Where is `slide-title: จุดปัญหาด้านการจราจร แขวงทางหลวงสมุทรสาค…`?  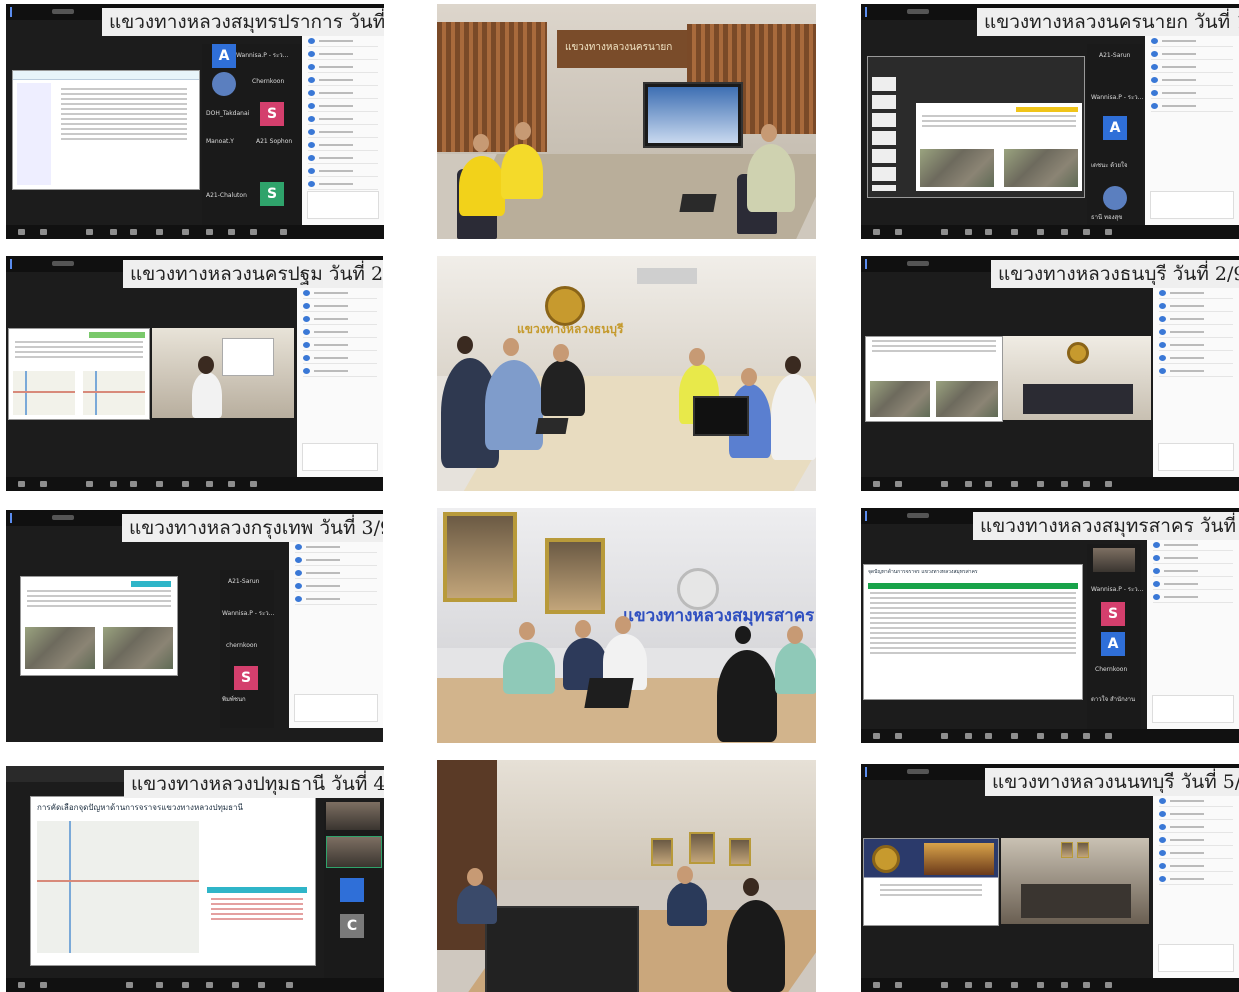 slide-title: จุดปัญหาด้านการจราจร แขวงทางหลวงสมุทรสาค… is located at coordinates (923, 572).